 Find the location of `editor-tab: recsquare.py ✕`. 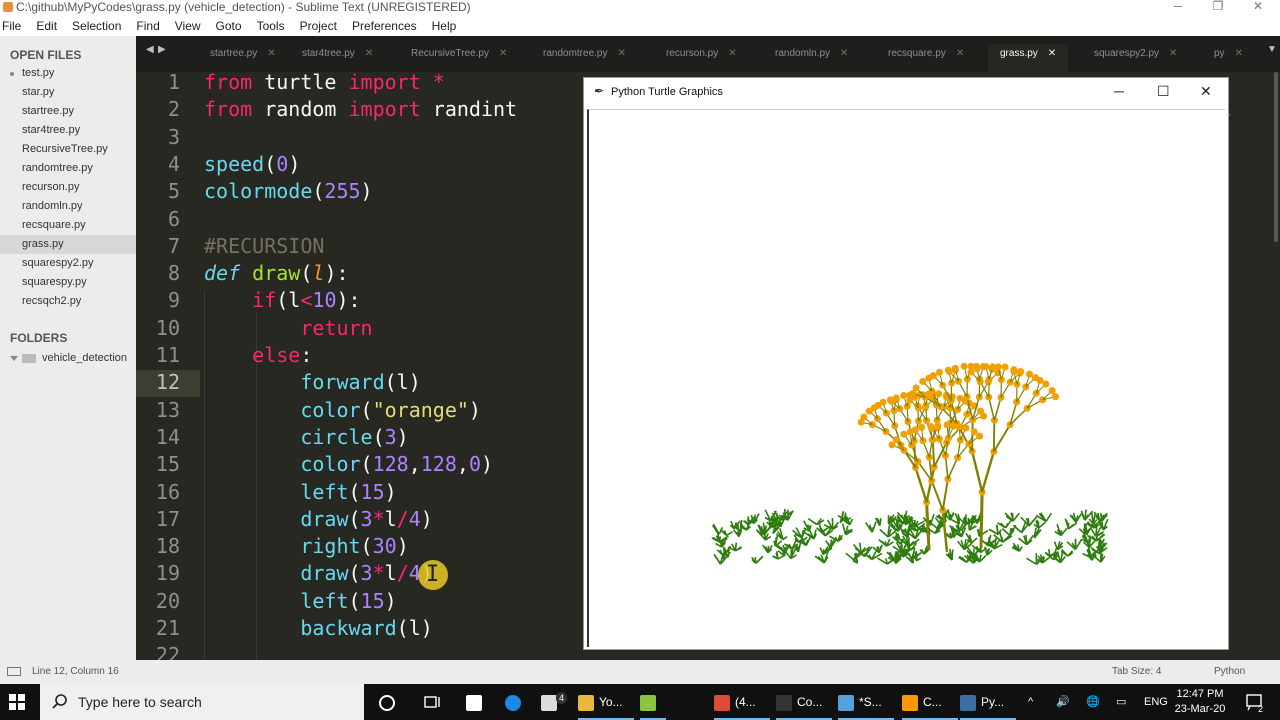

editor-tab: recsquare.py ✕ is located at coordinates (926, 58).